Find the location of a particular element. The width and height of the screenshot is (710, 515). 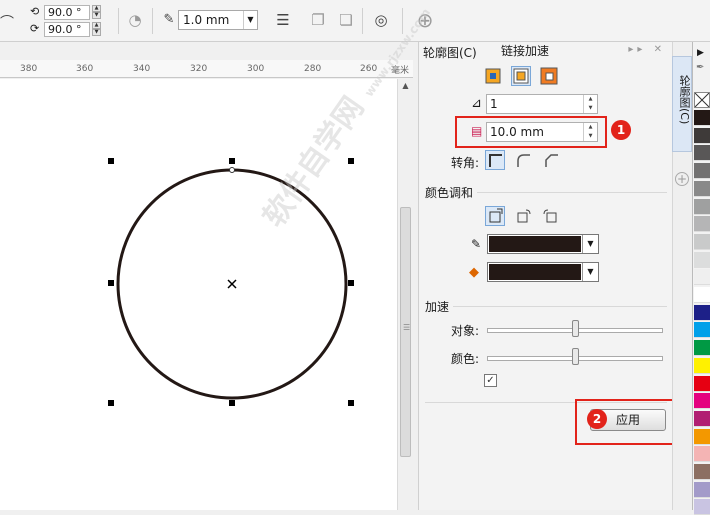

eyedropper-icon: ✒ is located at coordinates (700, 67).